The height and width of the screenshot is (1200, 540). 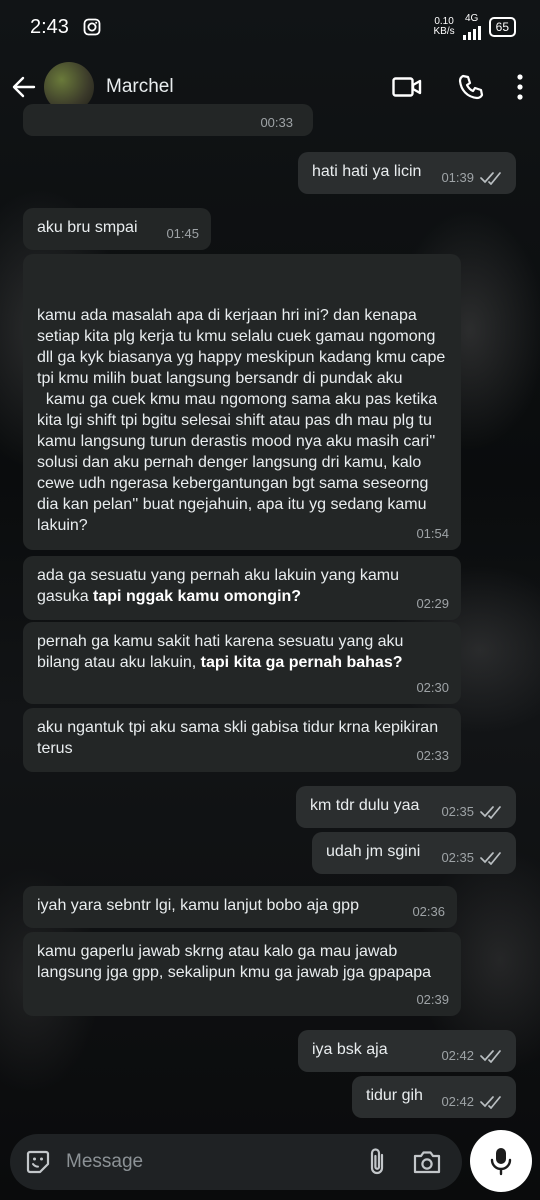 I want to click on message-bubble-outgoing: tidur gih 02:42, so click(x=434, y=1097).